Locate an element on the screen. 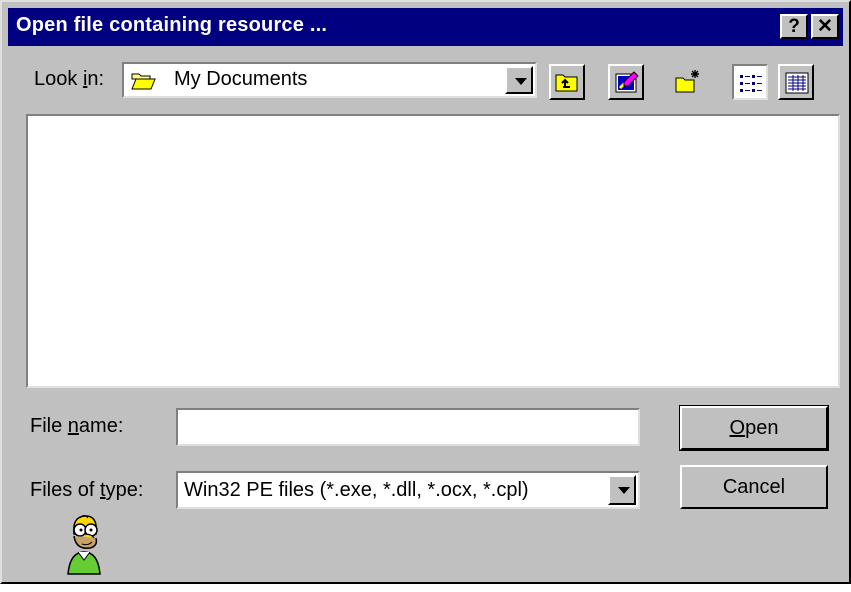 This screenshot has height=592, width=851. file-name-input is located at coordinates (408, 427).